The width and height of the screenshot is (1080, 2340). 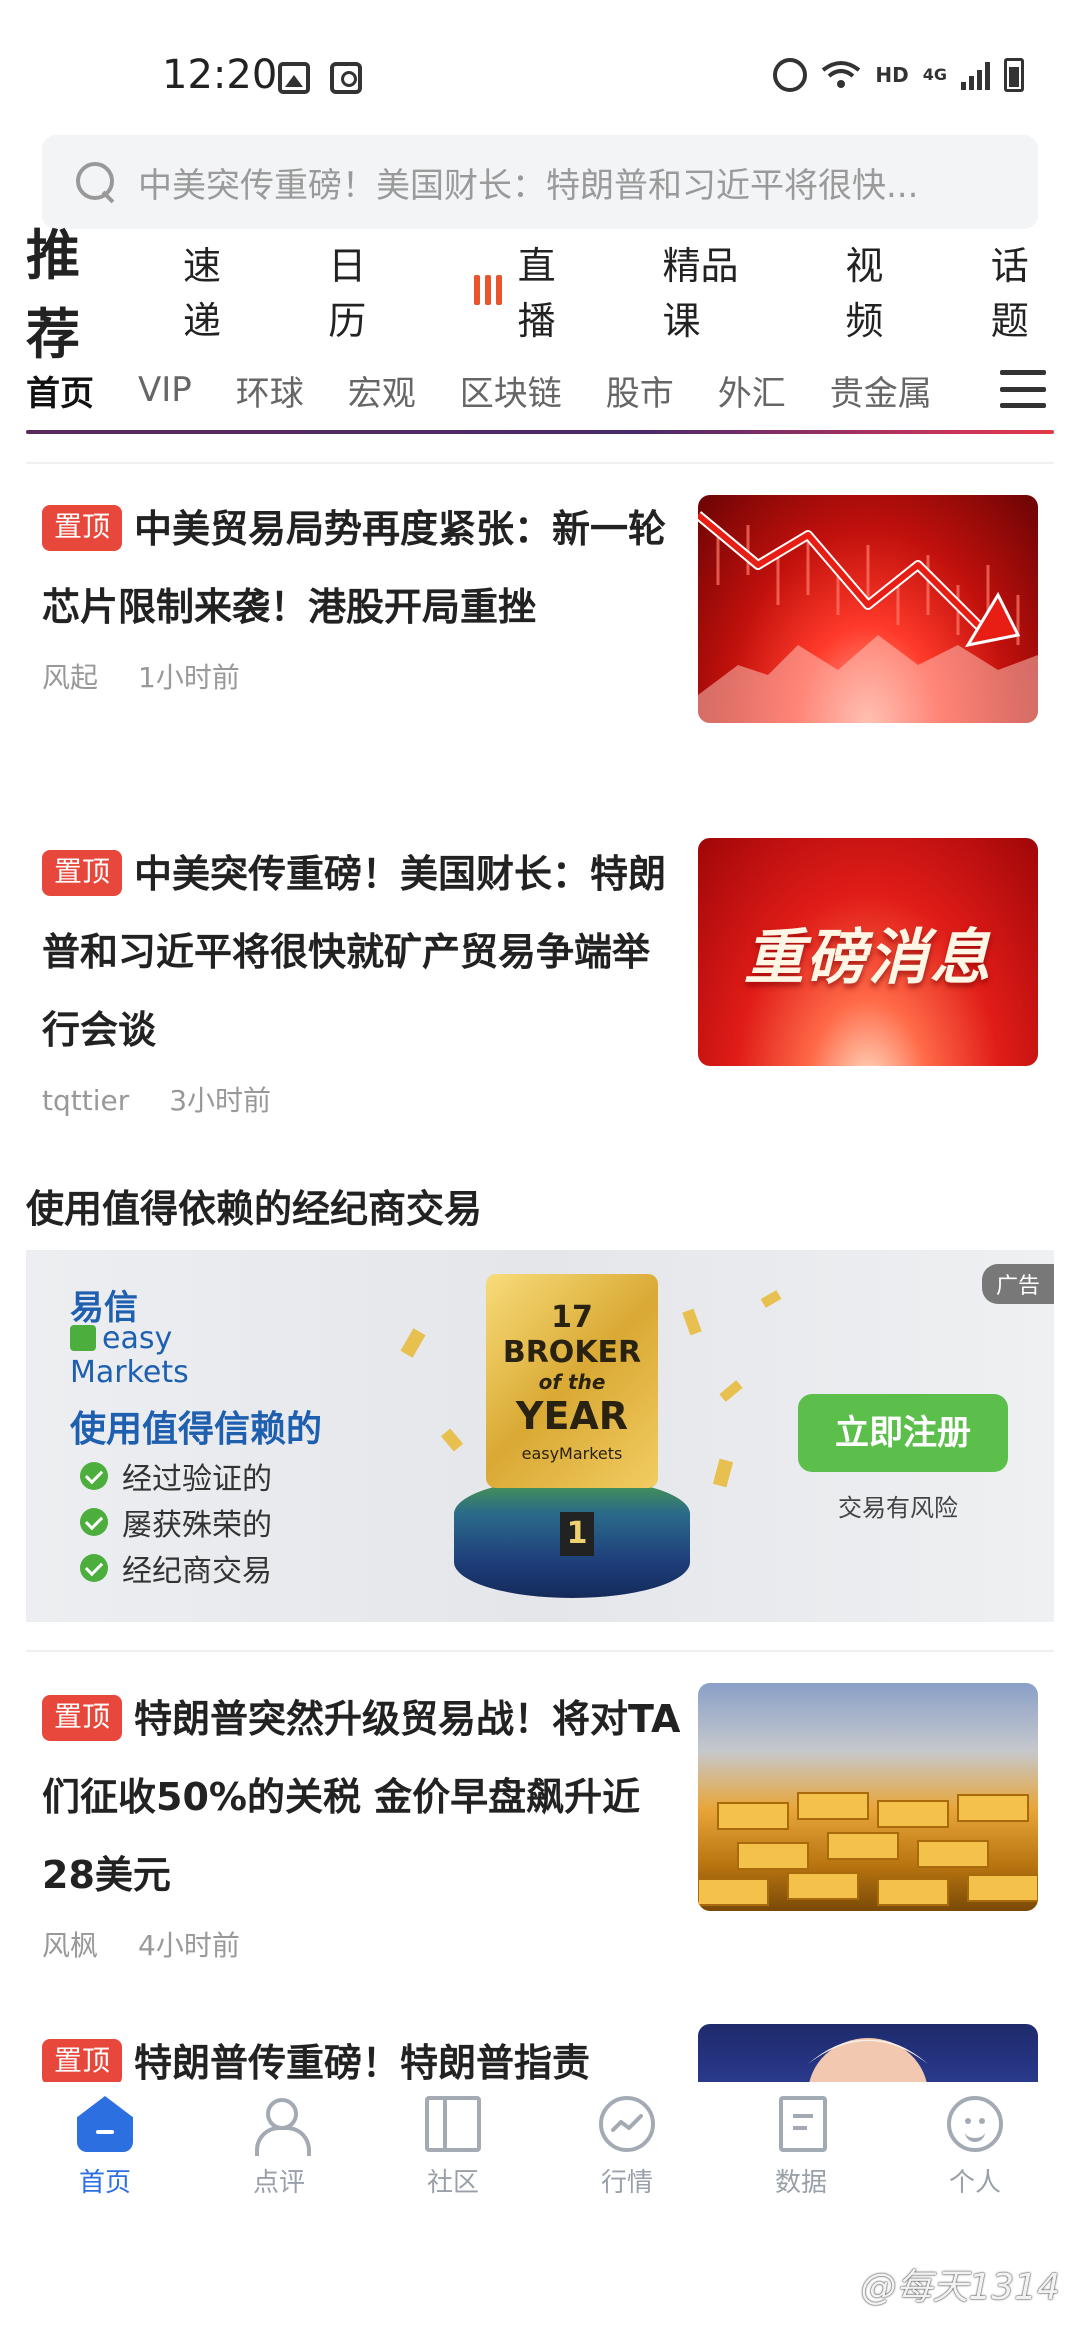 I want to click on news-title: 置顶 中美突传重磅！美国财长：特朗普和习近平将很快就矿产贸易争端举行会谈, so click(x=362, y=952).